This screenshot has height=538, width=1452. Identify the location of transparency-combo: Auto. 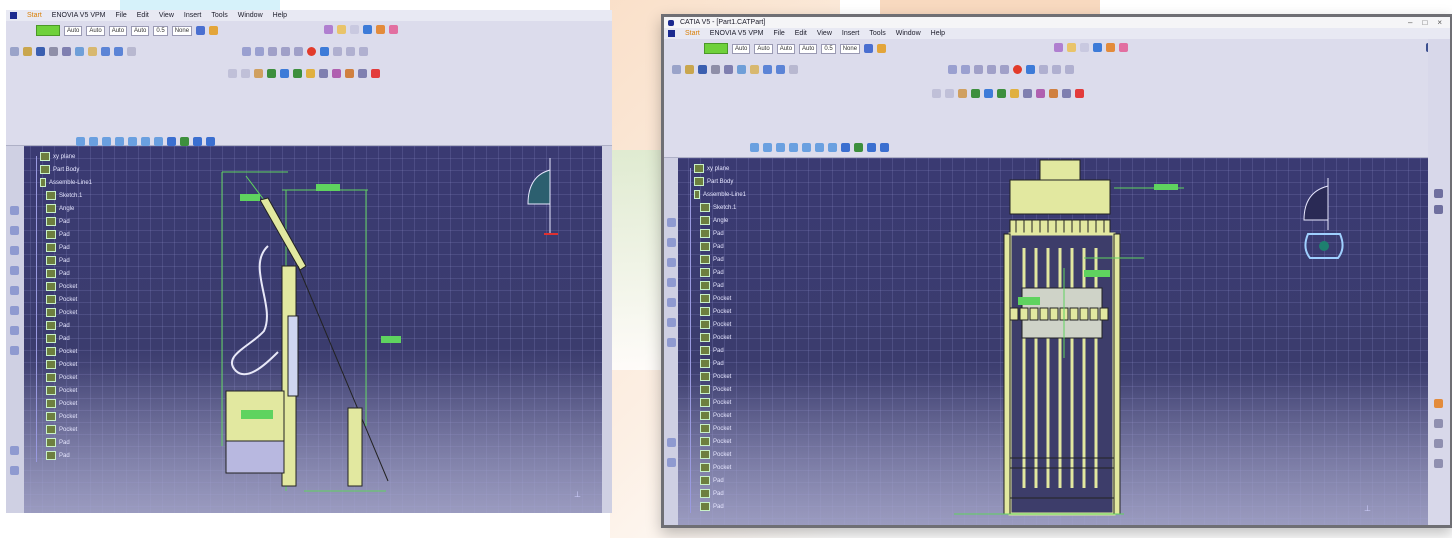
(741, 48).